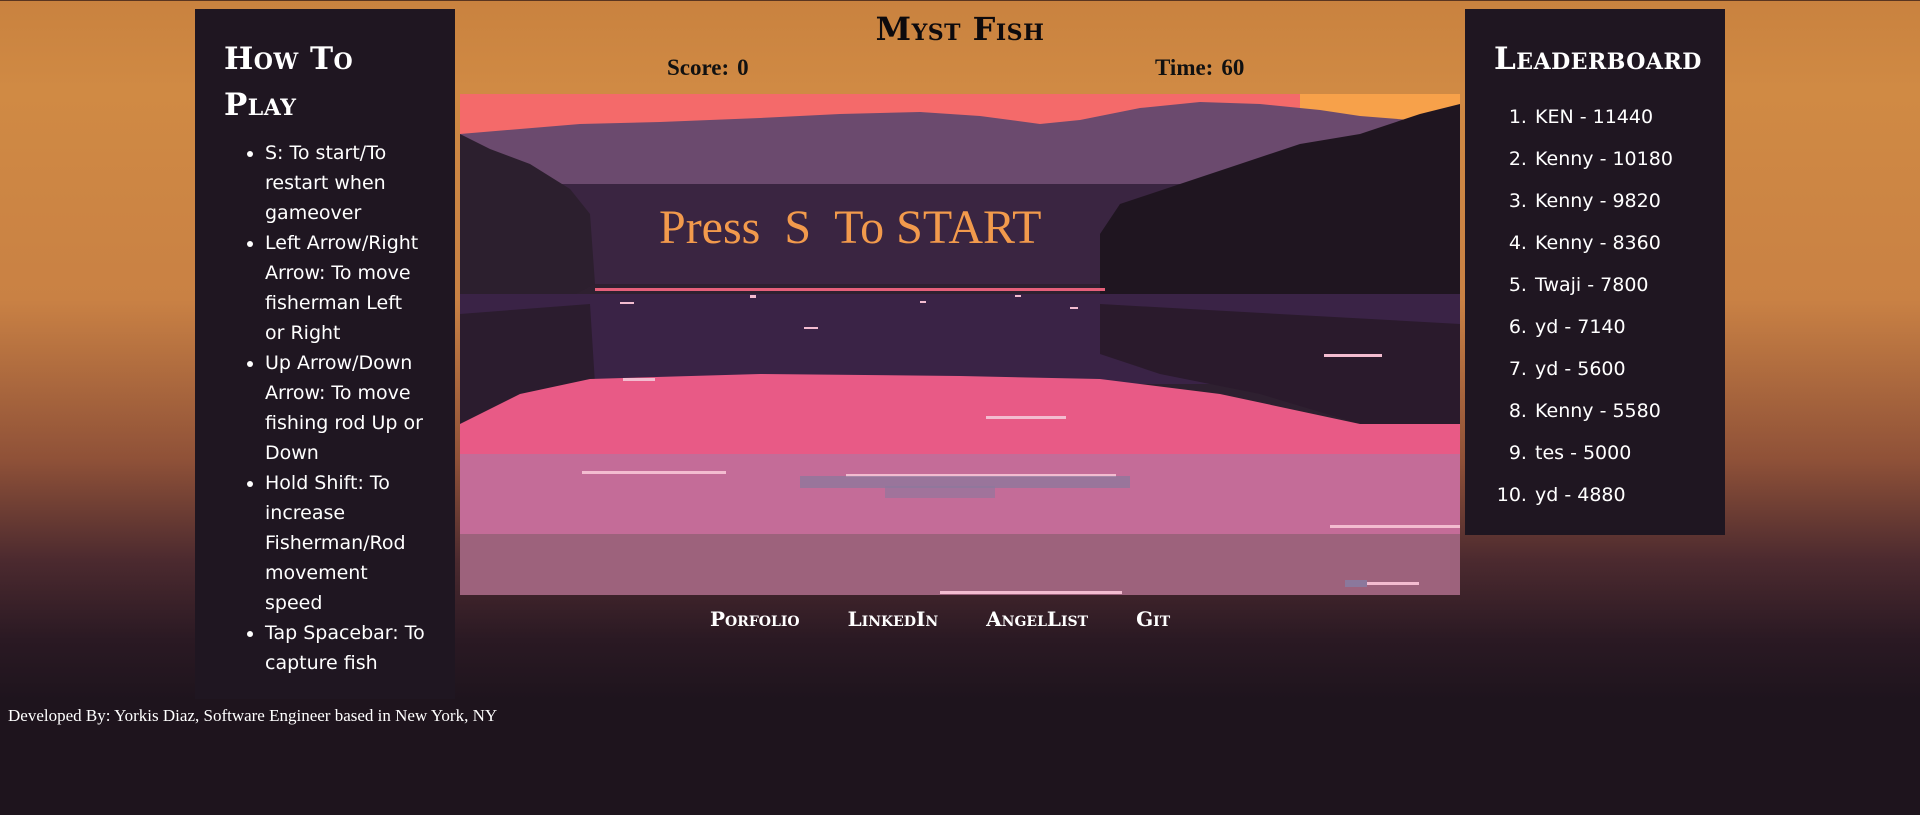 The width and height of the screenshot is (1920, 815). Describe the element at coordinates (850, 289) in the screenshot. I see `horizon-line` at that location.